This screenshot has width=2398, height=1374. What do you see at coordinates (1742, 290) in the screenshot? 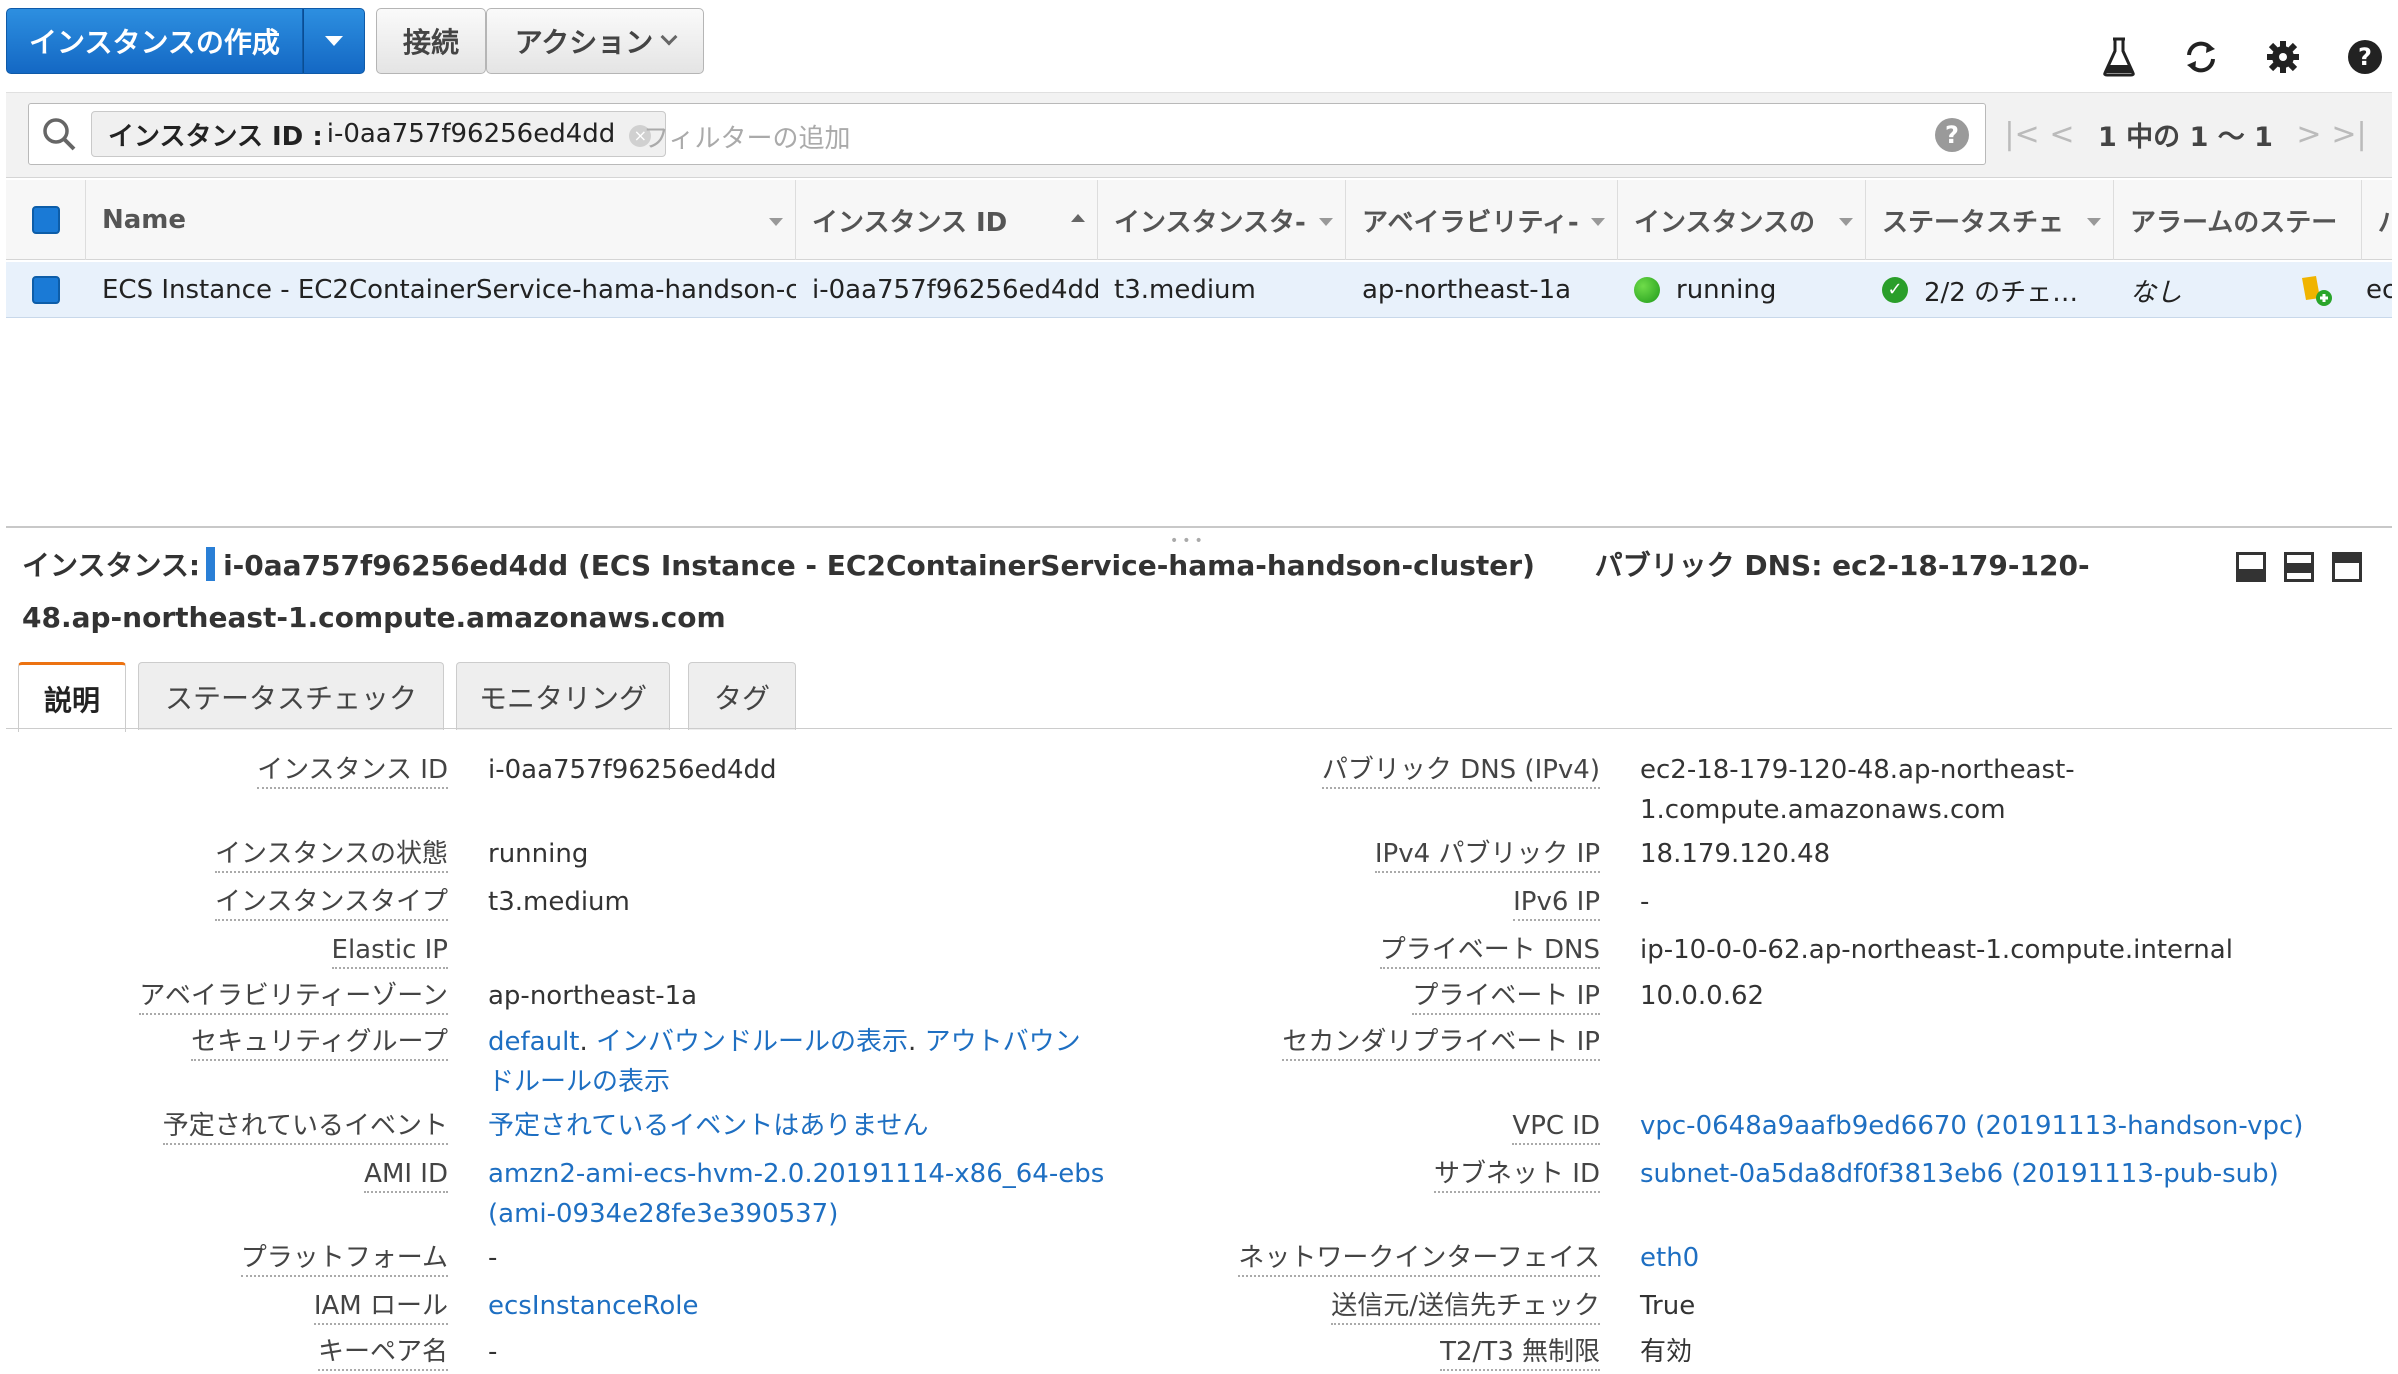
I see `cell-state: running` at bounding box center [1742, 290].